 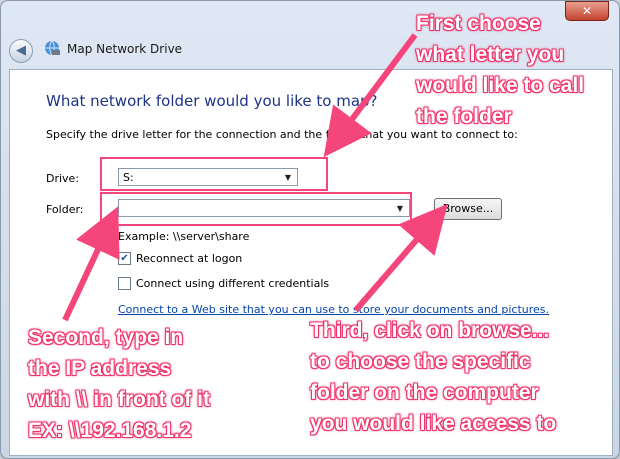 What do you see at coordinates (400, 257) in the screenshot?
I see `arrow-to-browse` at bounding box center [400, 257].